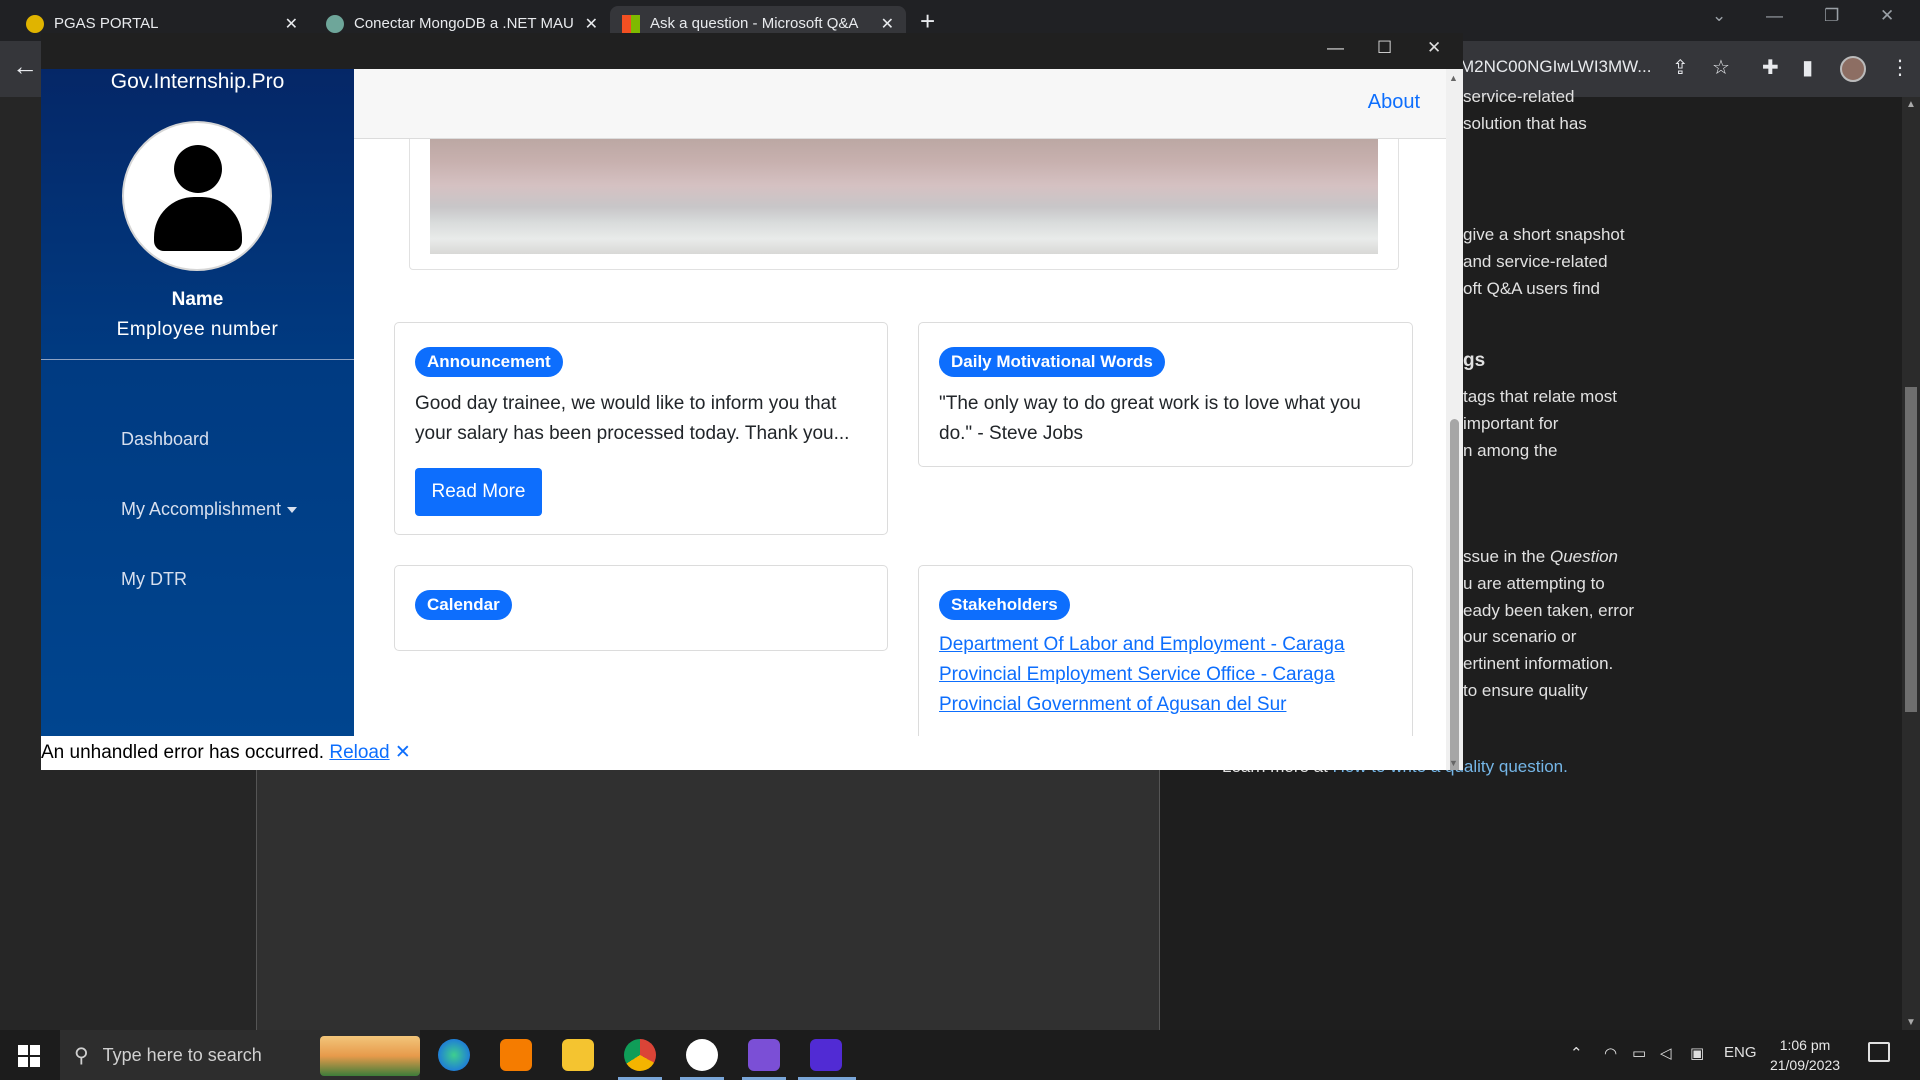 This screenshot has height=1080, width=1920. Describe the element at coordinates (641, 608) in the screenshot. I see `calendar-card: Calendar` at that location.